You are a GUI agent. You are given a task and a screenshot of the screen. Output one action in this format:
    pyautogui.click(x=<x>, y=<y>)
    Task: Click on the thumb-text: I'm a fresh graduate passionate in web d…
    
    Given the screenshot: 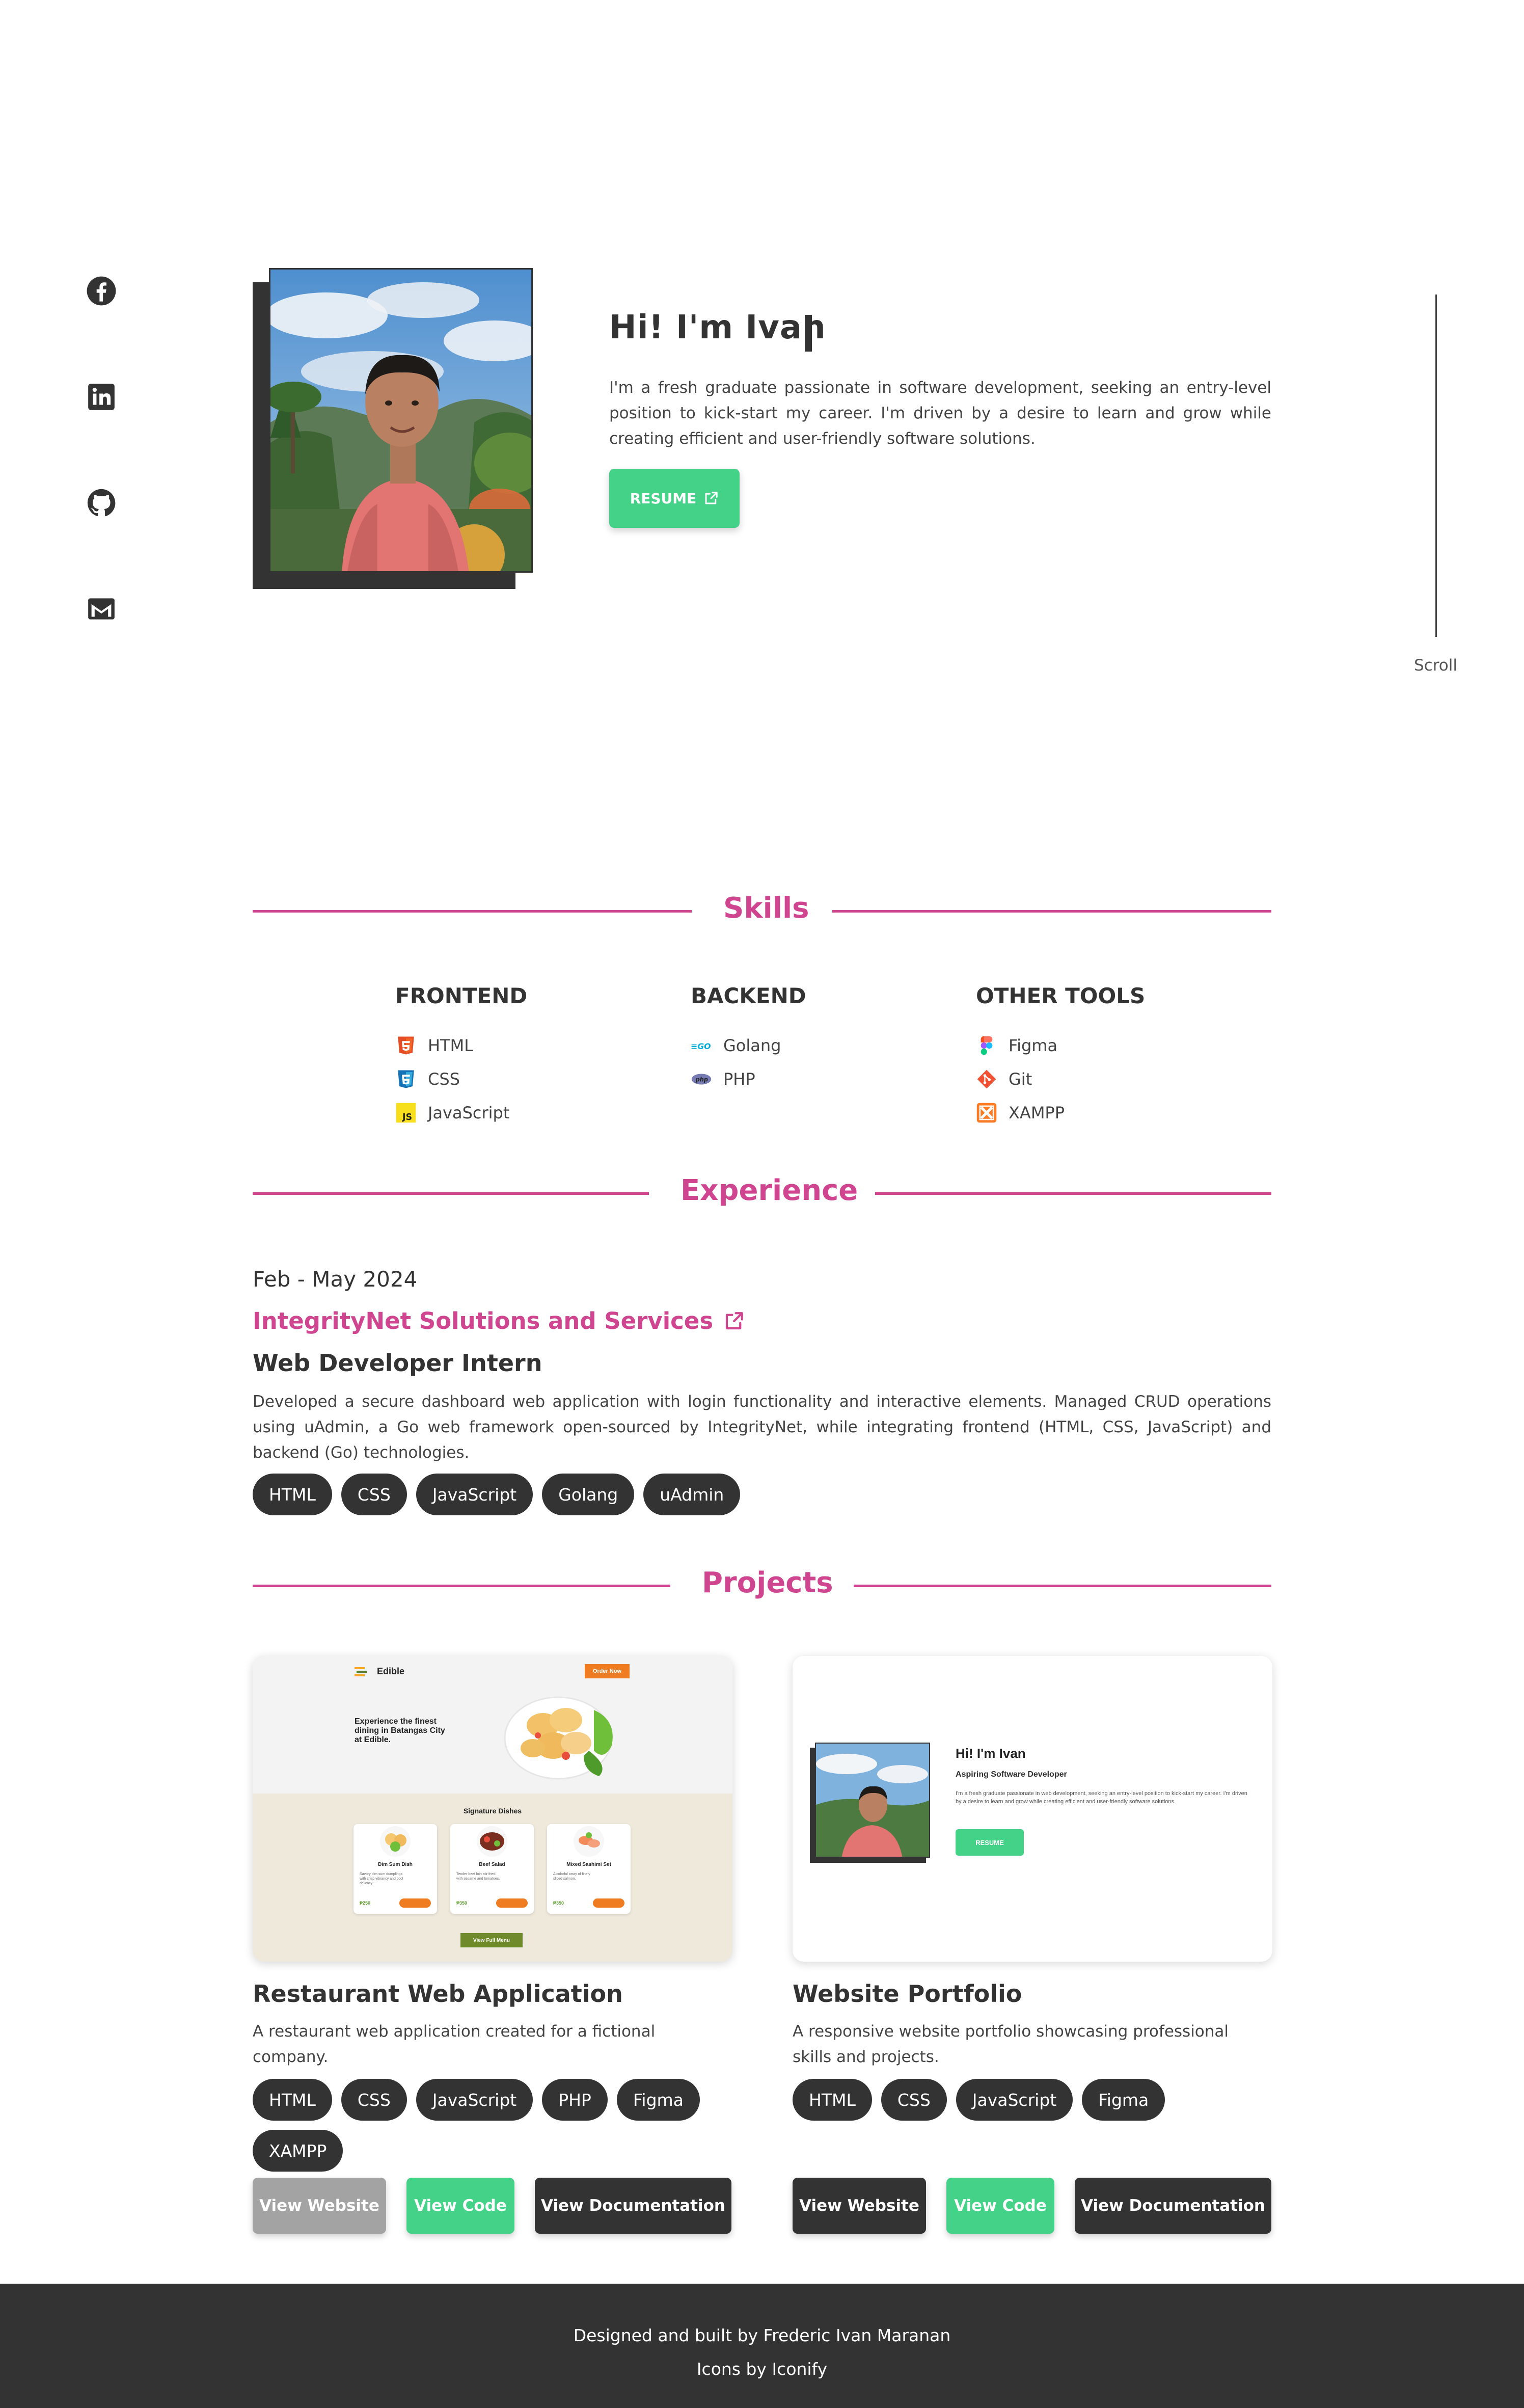 What is the action you would take?
    pyautogui.click(x=1101, y=1797)
    